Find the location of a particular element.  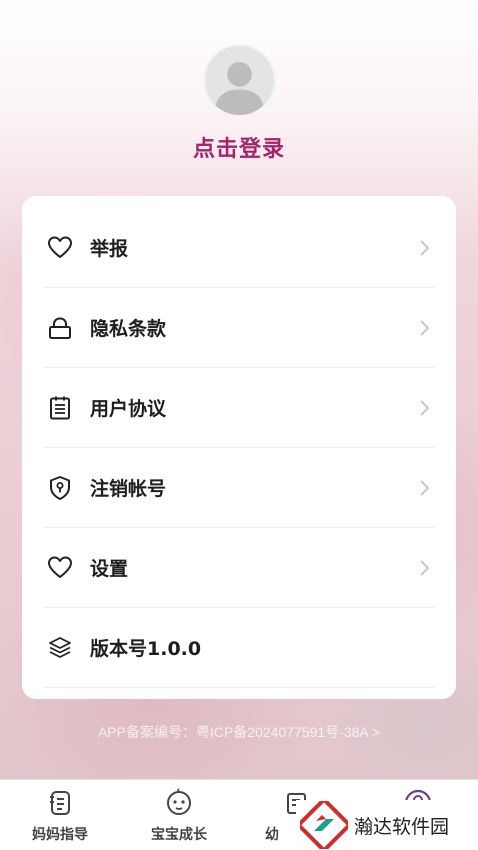

watermark-text: 瀚达软件园 is located at coordinates (402, 826).